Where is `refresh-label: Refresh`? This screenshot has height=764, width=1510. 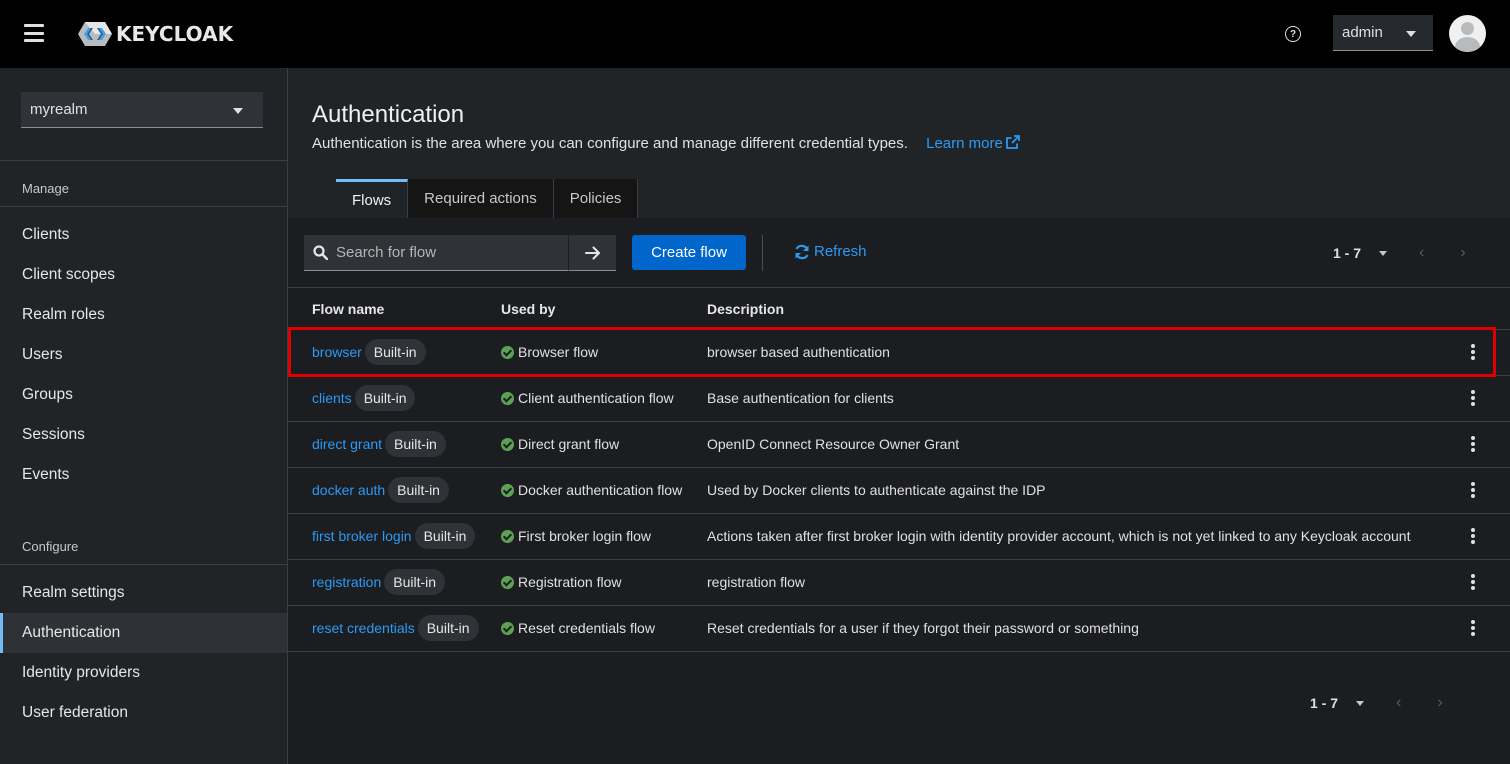 refresh-label: Refresh is located at coordinates (840, 251).